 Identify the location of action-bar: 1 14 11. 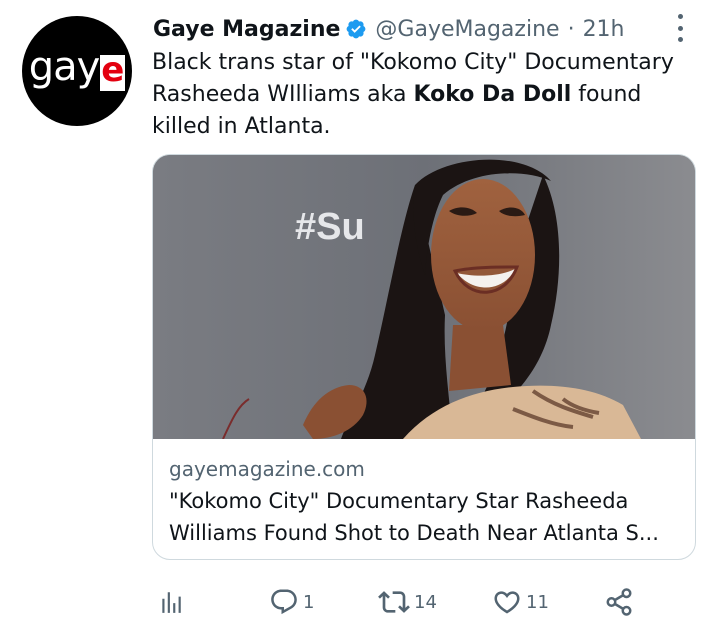
(355, 602).